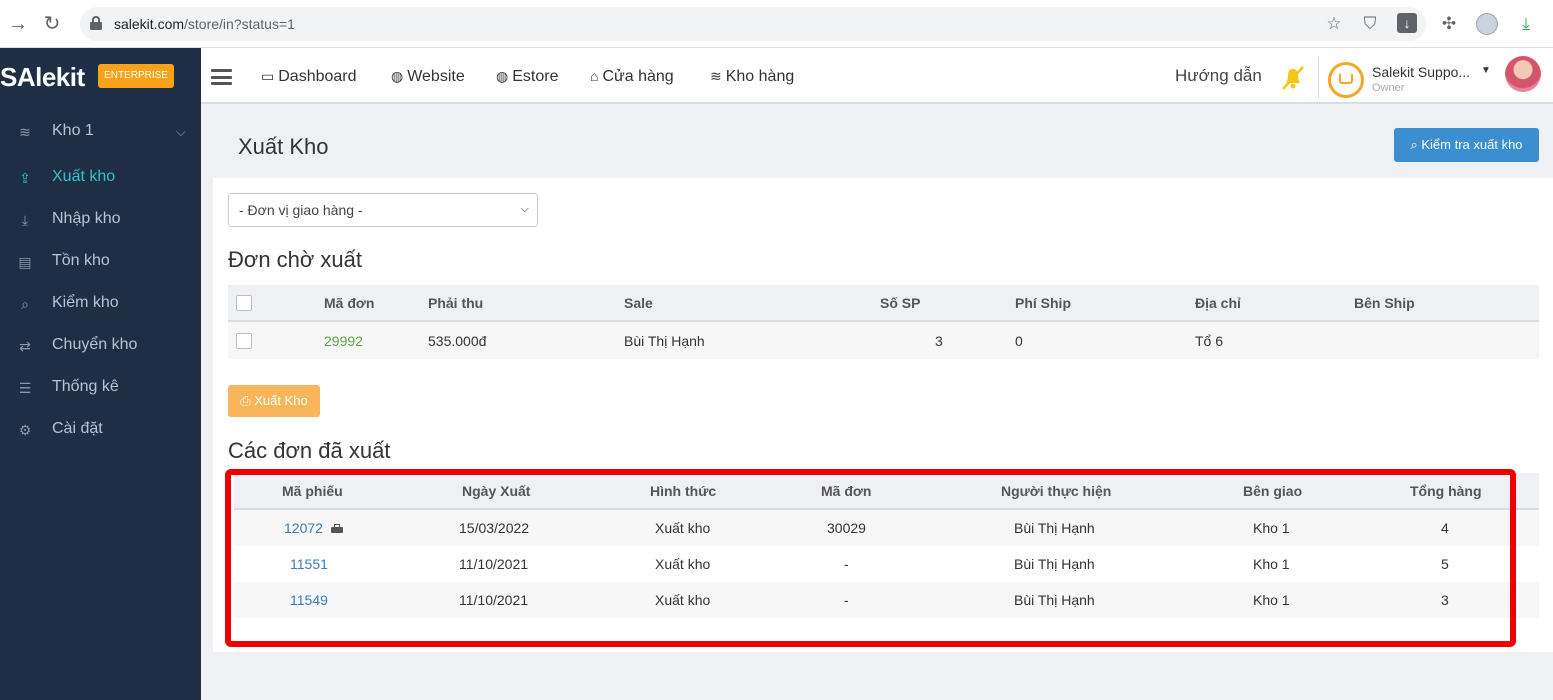 The height and width of the screenshot is (700, 1553). What do you see at coordinates (77, 428) in the screenshot?
I see `sidebar-item-label: Cài đặt` at bounding box center [77, 428].